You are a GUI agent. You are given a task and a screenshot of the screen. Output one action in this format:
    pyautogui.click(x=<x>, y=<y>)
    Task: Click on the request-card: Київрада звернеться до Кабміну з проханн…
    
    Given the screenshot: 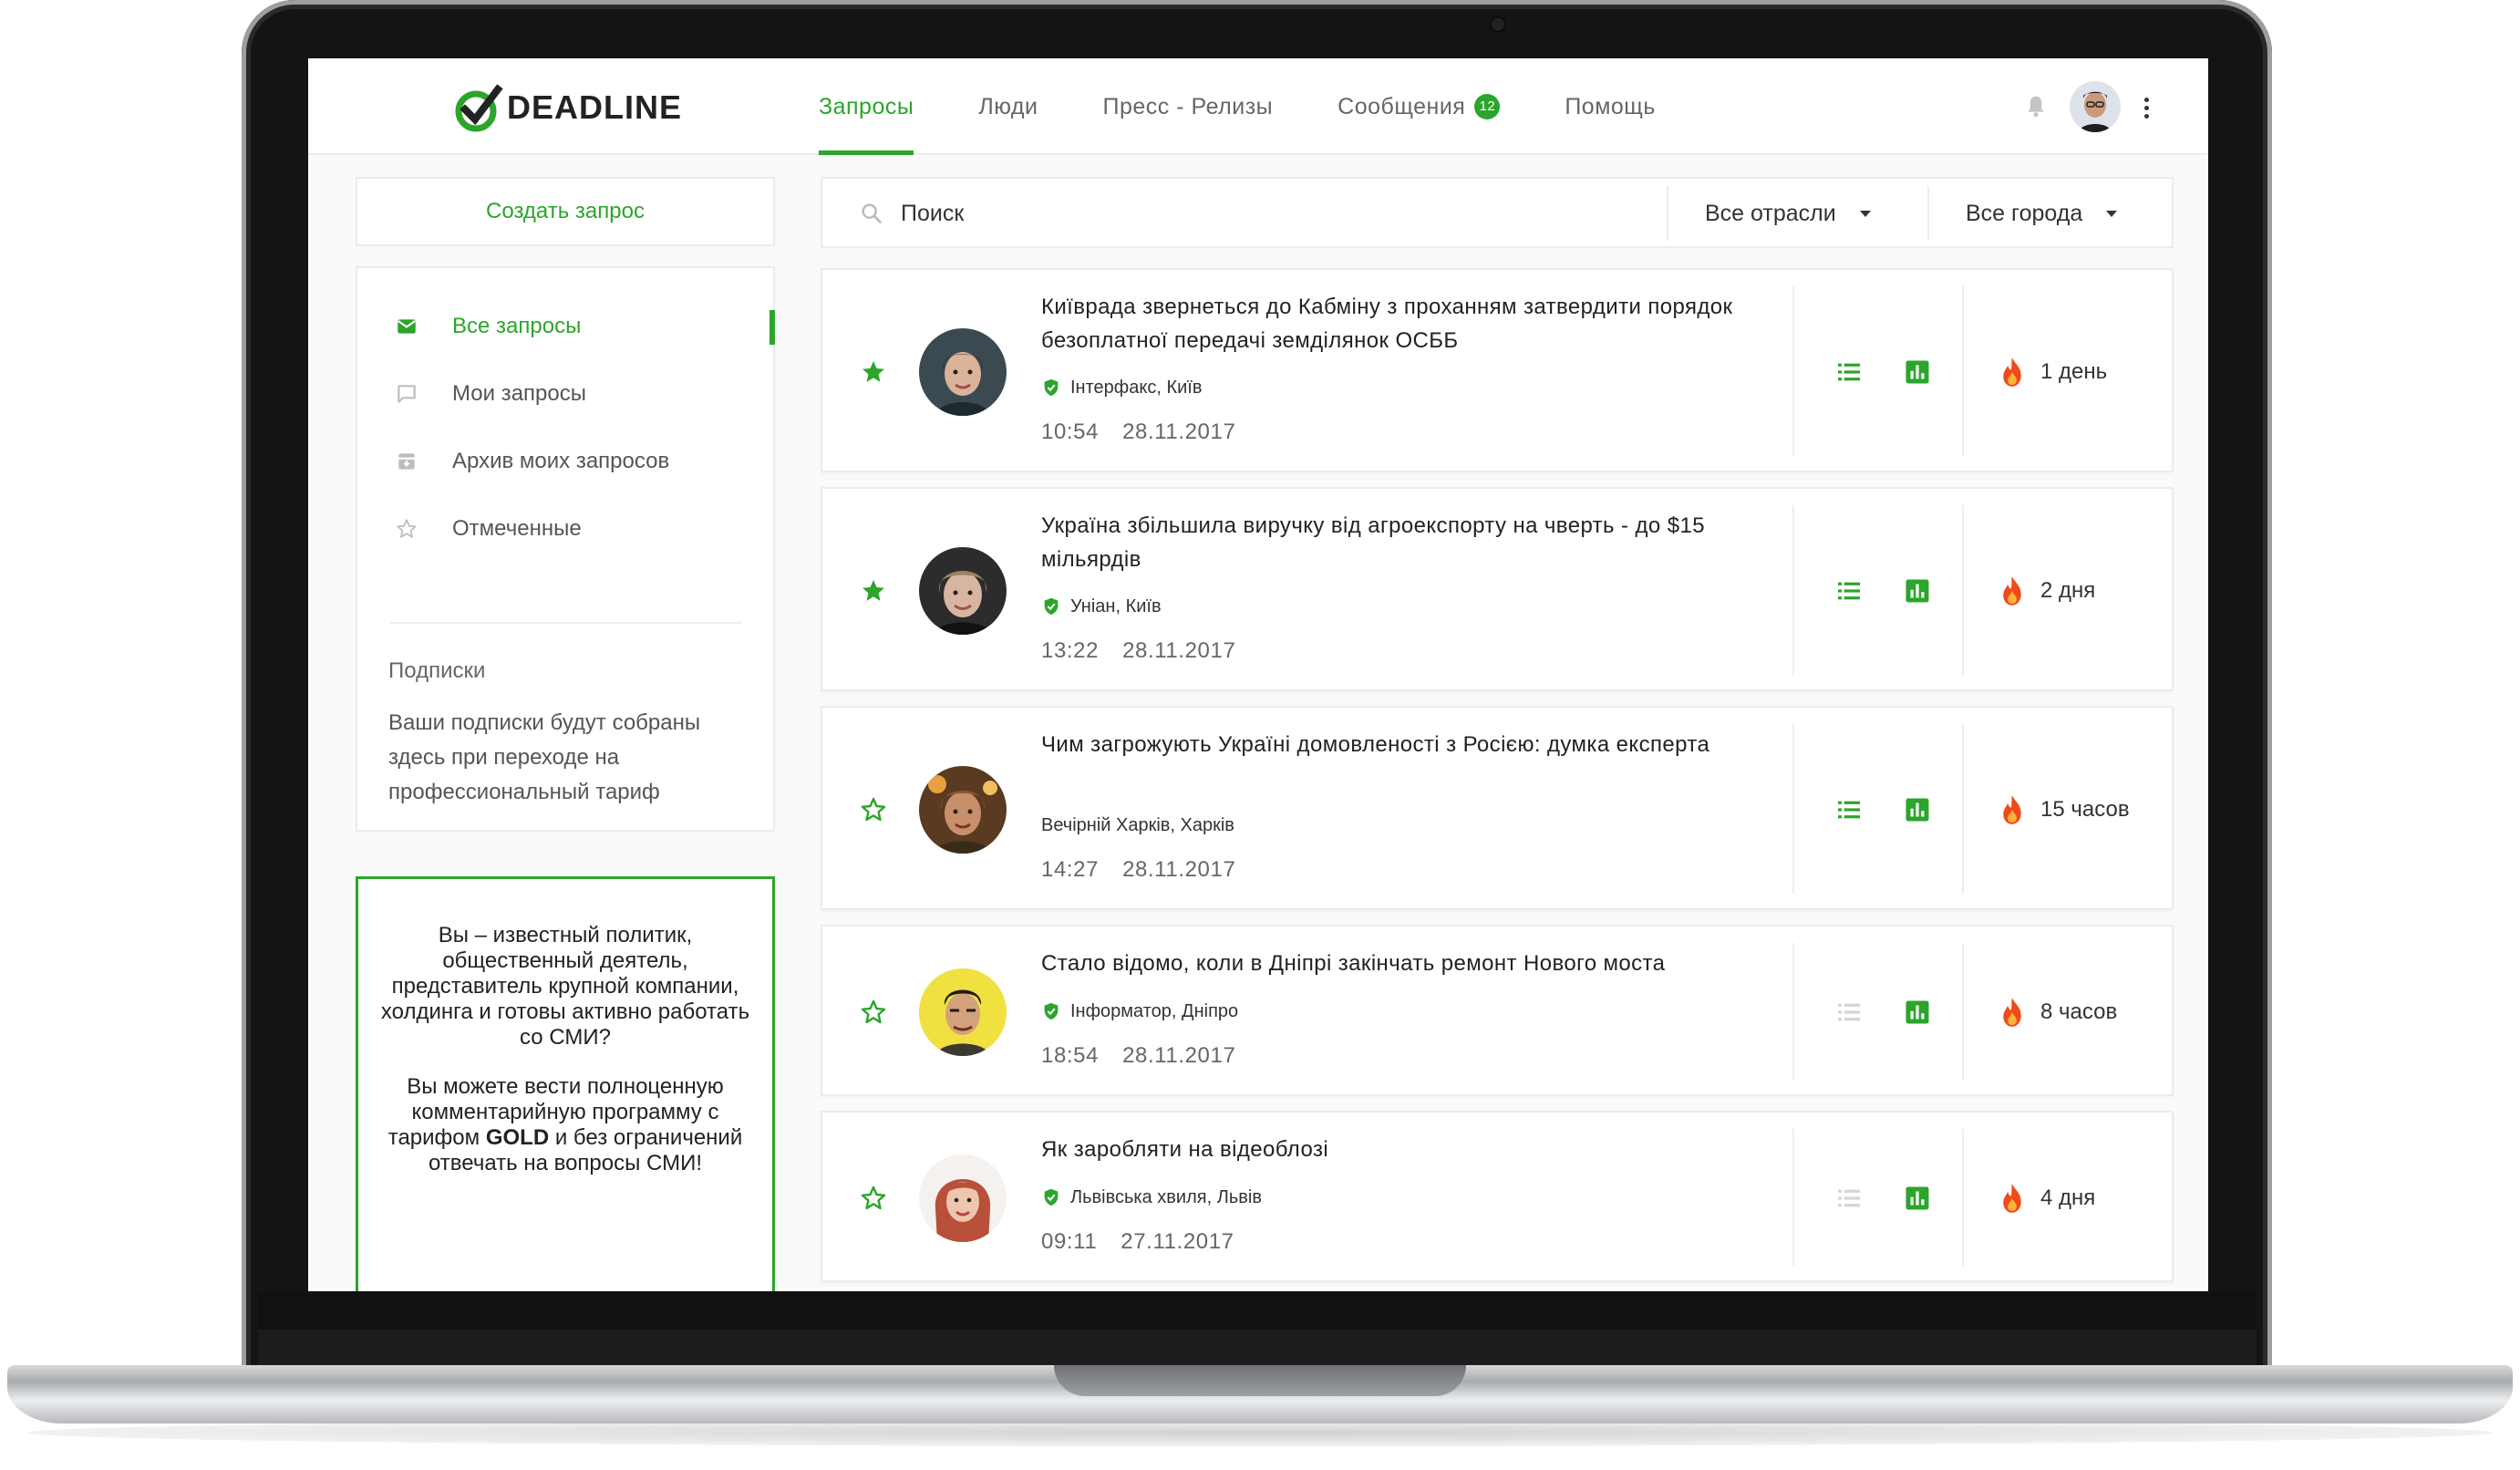 What is the action you would take?
    pyautogui.click(x=1497, y=370)
    